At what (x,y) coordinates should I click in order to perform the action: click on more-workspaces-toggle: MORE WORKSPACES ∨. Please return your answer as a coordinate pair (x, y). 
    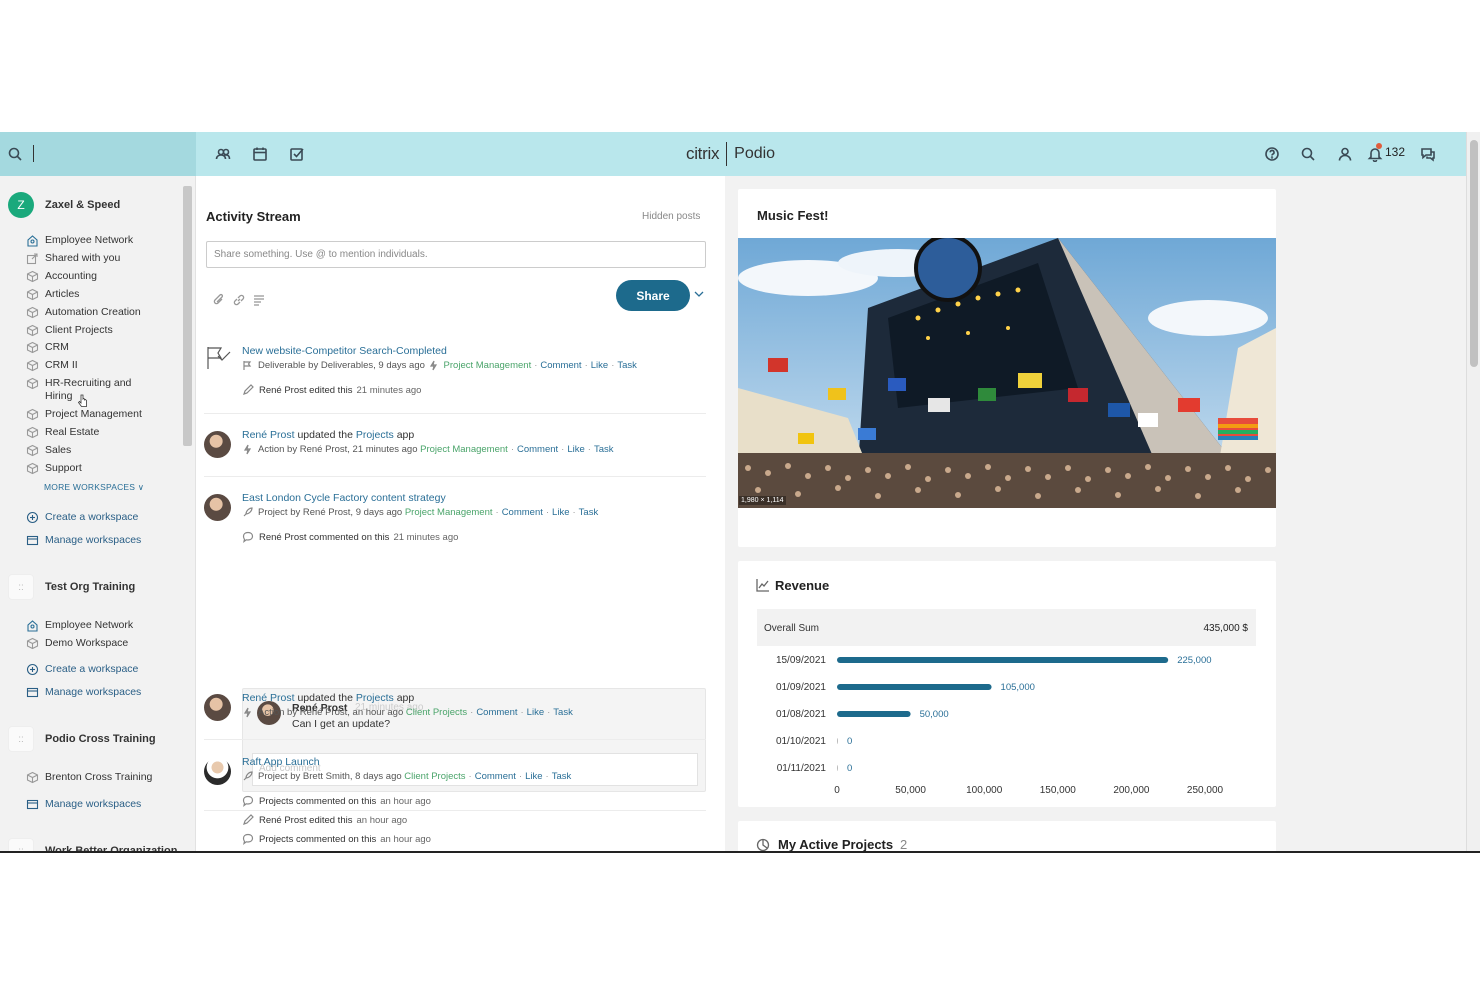
    Looking at the image, I should click on (94, 487).